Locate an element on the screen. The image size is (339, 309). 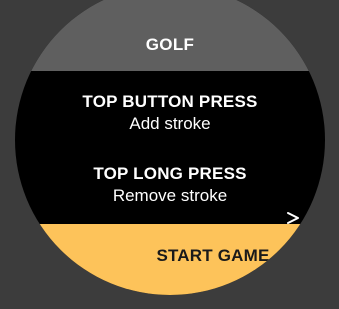
app-title: GOLF is located at coordinates (170, 44).